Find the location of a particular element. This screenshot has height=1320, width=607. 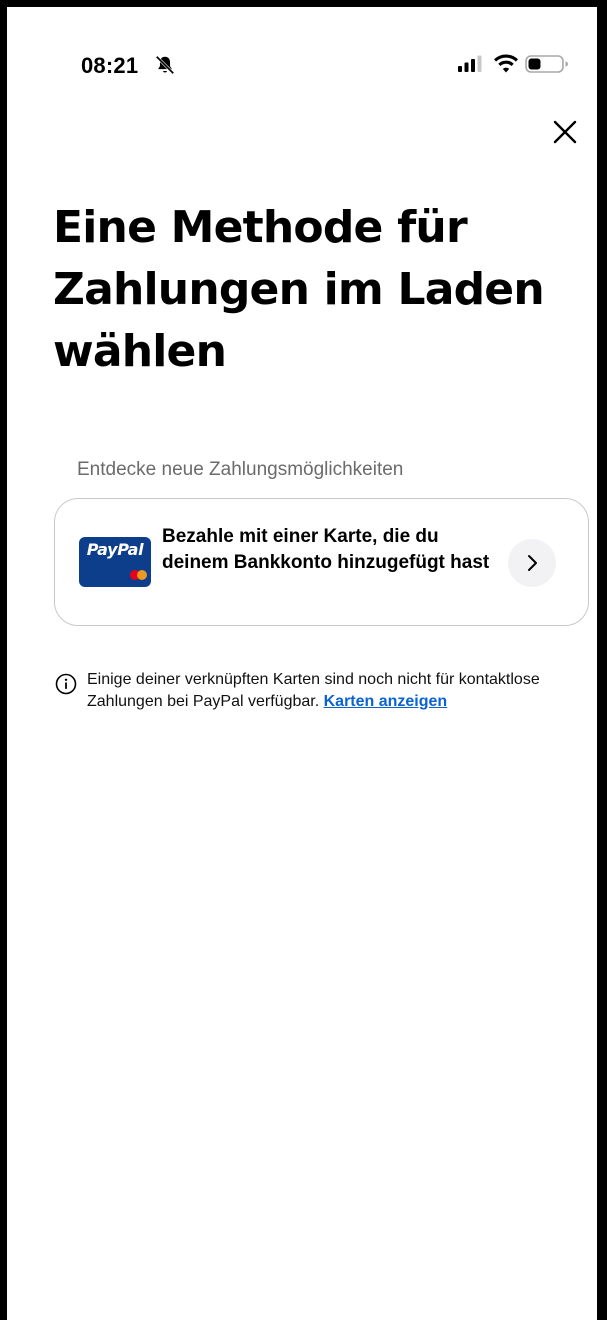

bell-muted-icon is located at coordinates (165, 65).